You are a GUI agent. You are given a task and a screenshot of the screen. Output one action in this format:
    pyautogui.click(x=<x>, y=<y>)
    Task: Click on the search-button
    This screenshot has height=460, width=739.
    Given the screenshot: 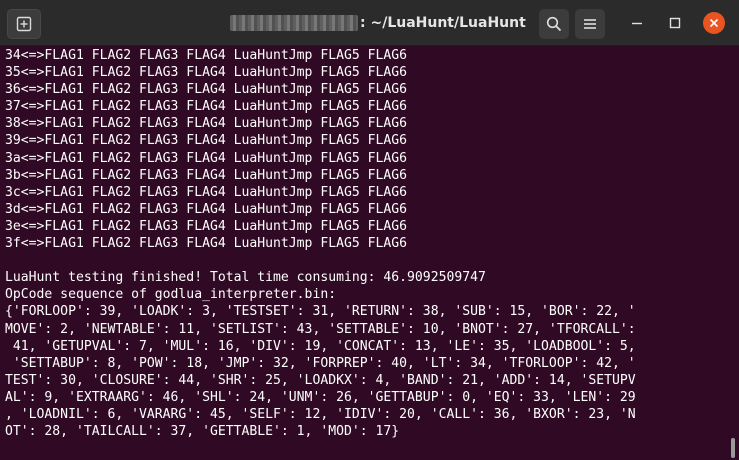 What is the action you would take?
    pyautogui.click(x=554, y=24)
    